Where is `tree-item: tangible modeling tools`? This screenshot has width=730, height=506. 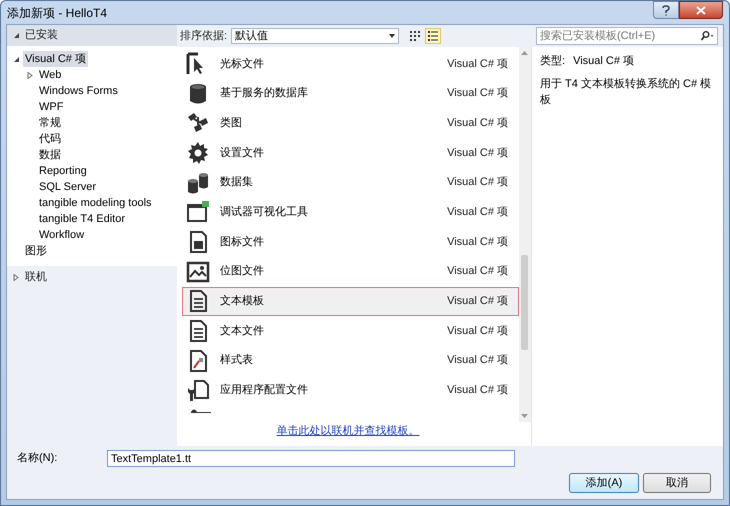 tree-item: tangible modeling tools is located at coordinates (95, 203).